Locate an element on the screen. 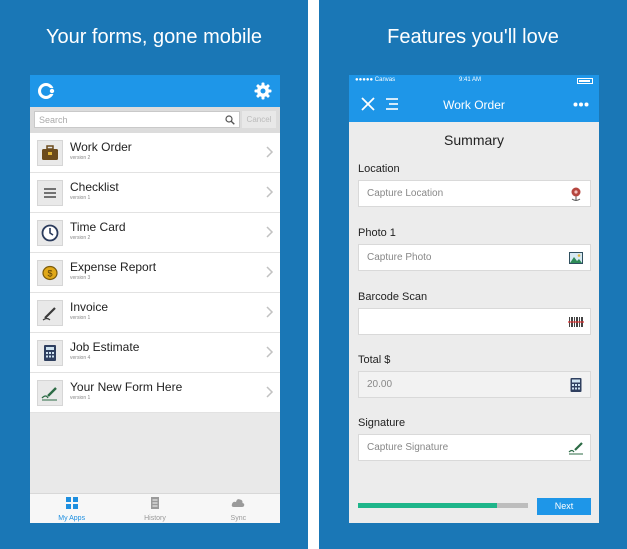  form-title: Job Estimate is located at coordinates (105, 347).